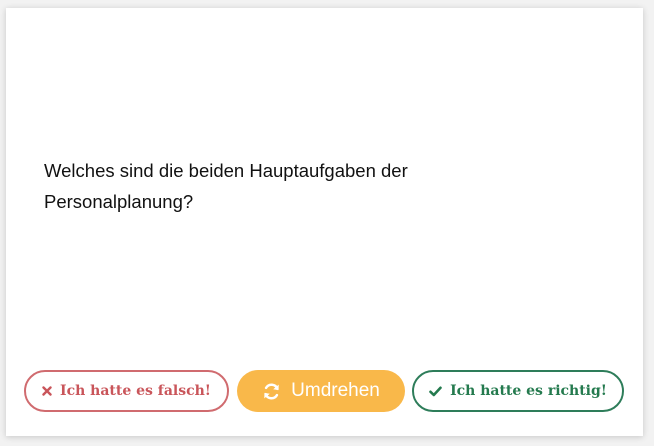 This screenshot has height=446, width=654. Describe the element at coordinates (335, 390) in the screenshot. I see `flip-label: Umdrehen` at that location.